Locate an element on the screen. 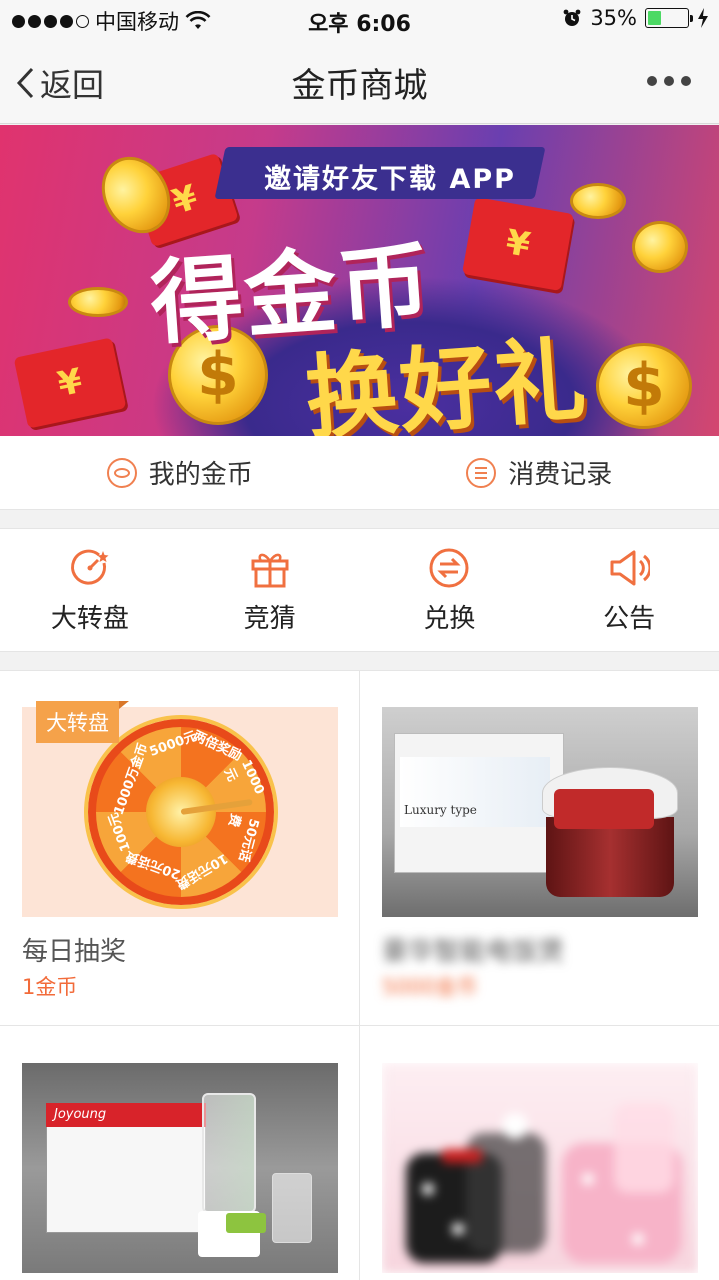 The image size is (719, 1280). banner-ribbon-text: 邀请好友下载 APP is located at coordinates (390, 179).